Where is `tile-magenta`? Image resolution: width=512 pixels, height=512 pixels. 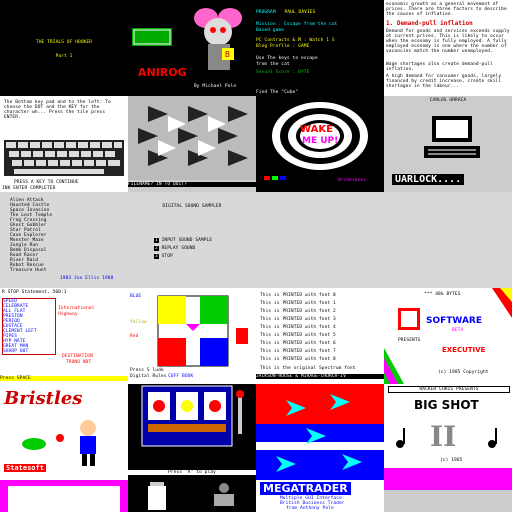
tile-magenta is located at coordinates (64, 496).